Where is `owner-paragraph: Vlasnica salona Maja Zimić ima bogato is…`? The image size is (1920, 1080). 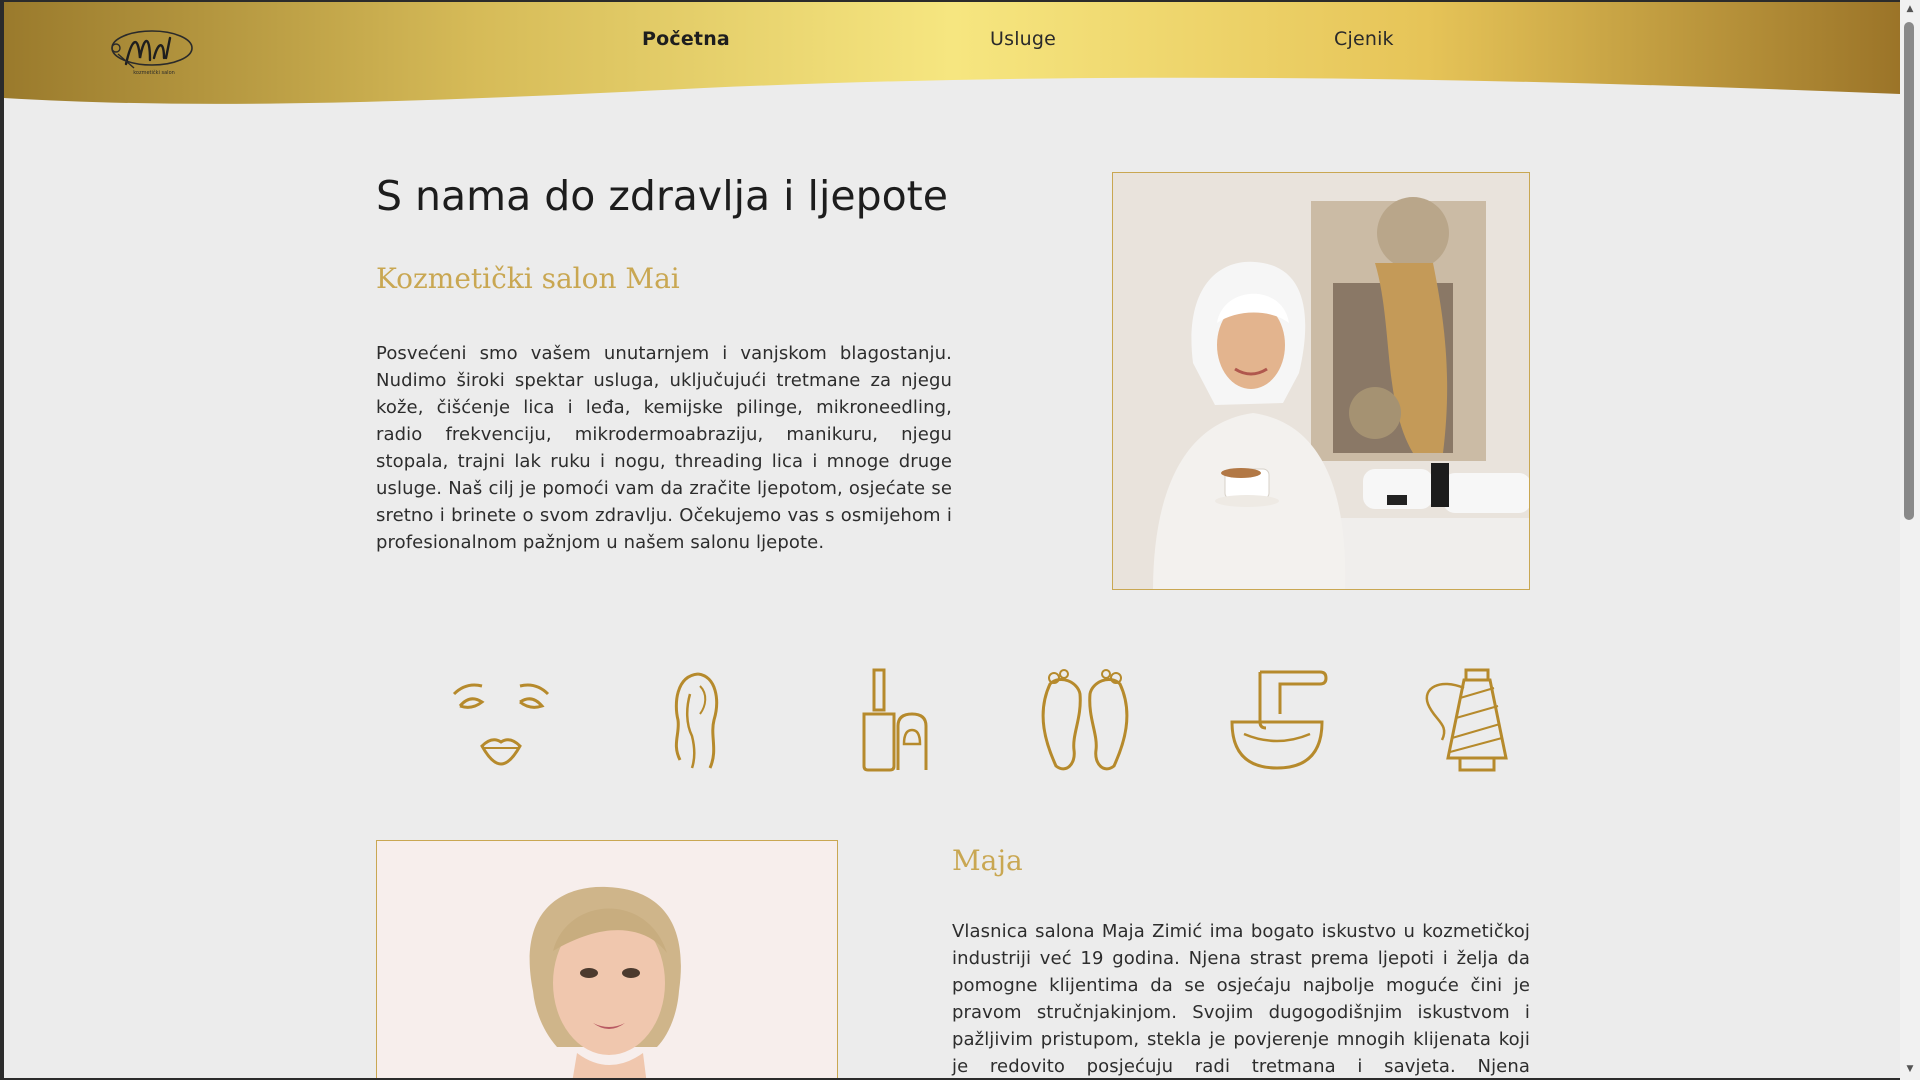
owner-paragraph: Vlasnica salona Maja Zimić ima bogato is… is located at coordinates (1241, 999).